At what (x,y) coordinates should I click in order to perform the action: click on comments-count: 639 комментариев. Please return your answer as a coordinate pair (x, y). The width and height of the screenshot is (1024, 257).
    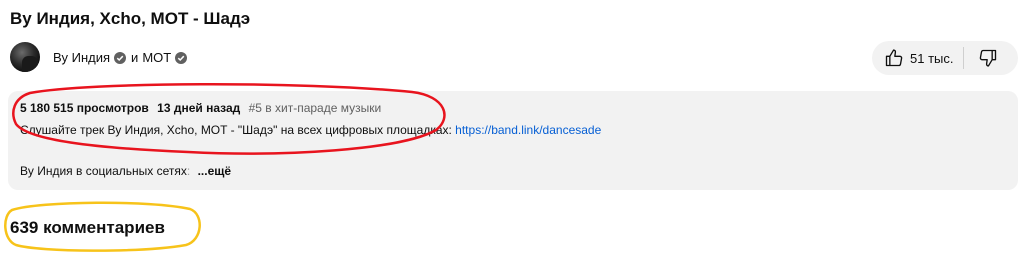
    Looking at the image, I should click on (87, 227).